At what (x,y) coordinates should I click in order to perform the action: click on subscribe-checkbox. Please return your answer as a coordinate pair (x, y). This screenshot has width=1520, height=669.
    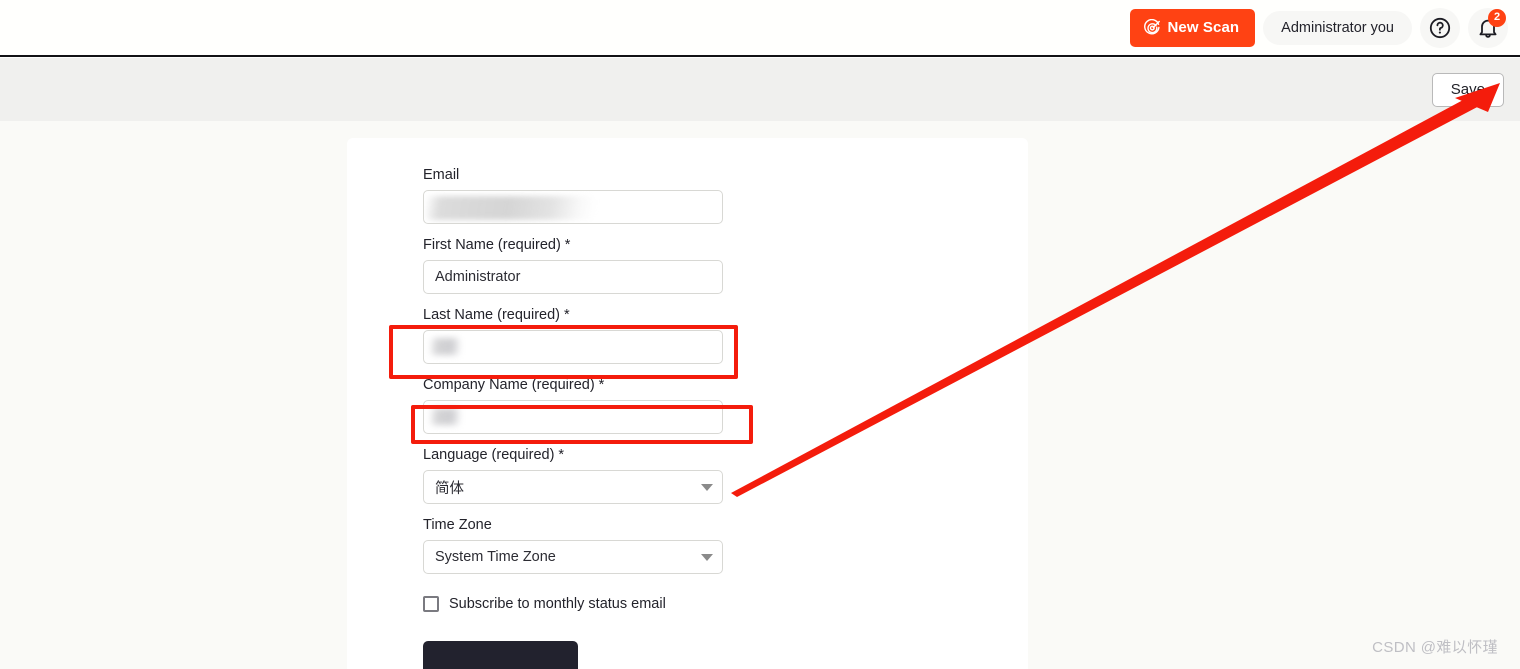
    Looking at the image, I should click on (431, 604).